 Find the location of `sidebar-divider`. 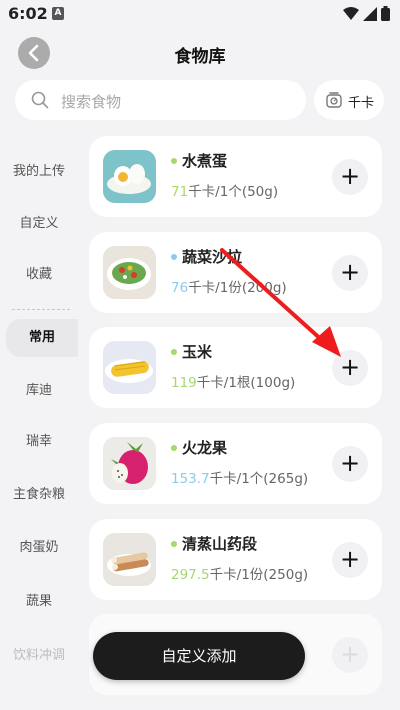

sidebar-divider is located at coordinates (41, 309).